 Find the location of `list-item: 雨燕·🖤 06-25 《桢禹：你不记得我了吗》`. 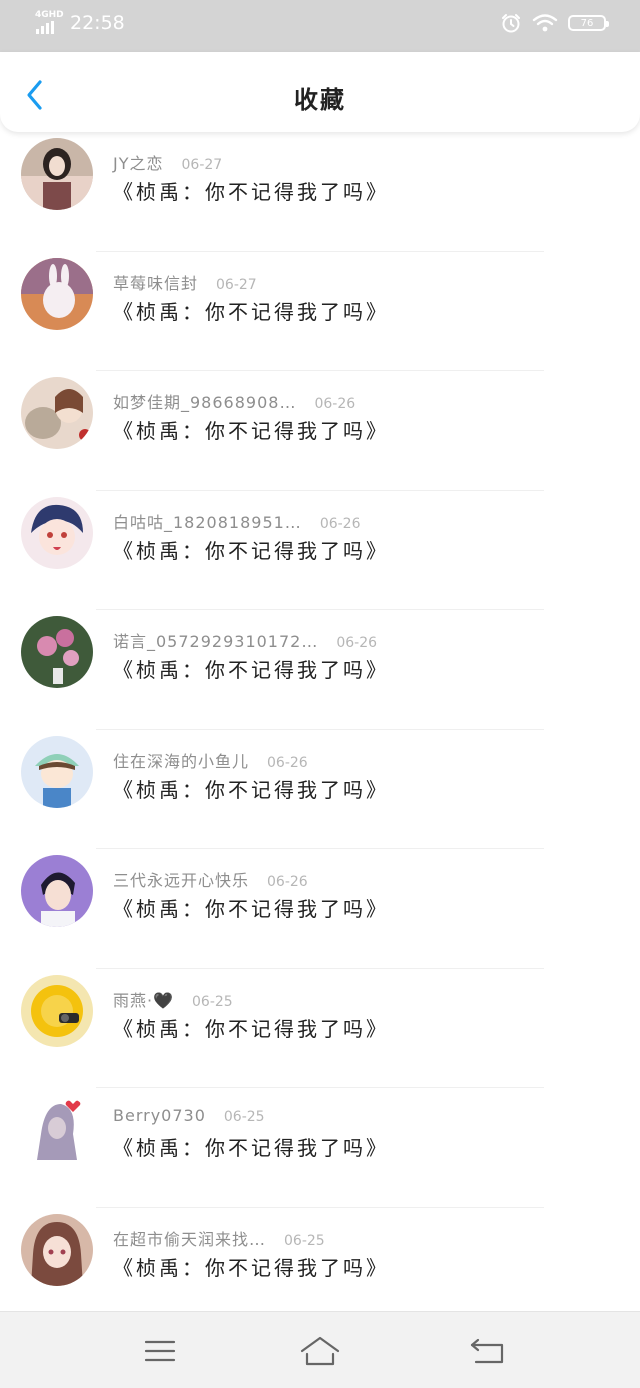

list-item: 雨燕·🖤 06-25 《桢禹：你不记得我了吗》 is located at coordinates (320, 1028).